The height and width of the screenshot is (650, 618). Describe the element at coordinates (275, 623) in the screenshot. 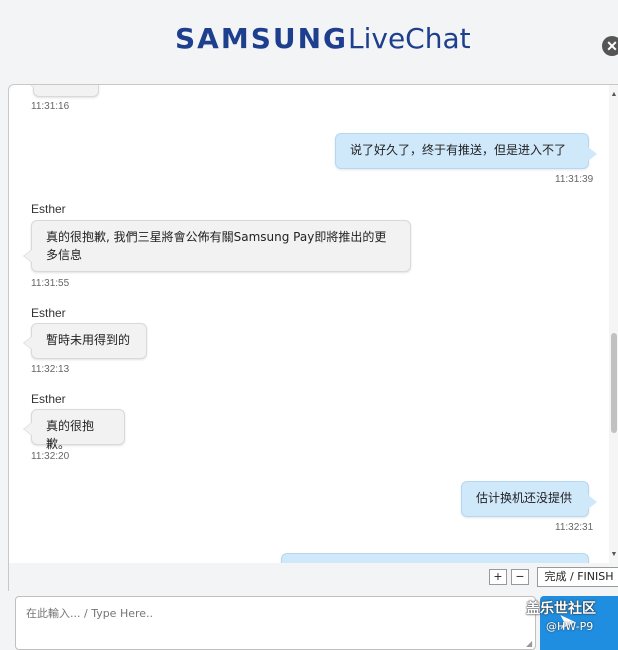

I see `message-input` at that location.